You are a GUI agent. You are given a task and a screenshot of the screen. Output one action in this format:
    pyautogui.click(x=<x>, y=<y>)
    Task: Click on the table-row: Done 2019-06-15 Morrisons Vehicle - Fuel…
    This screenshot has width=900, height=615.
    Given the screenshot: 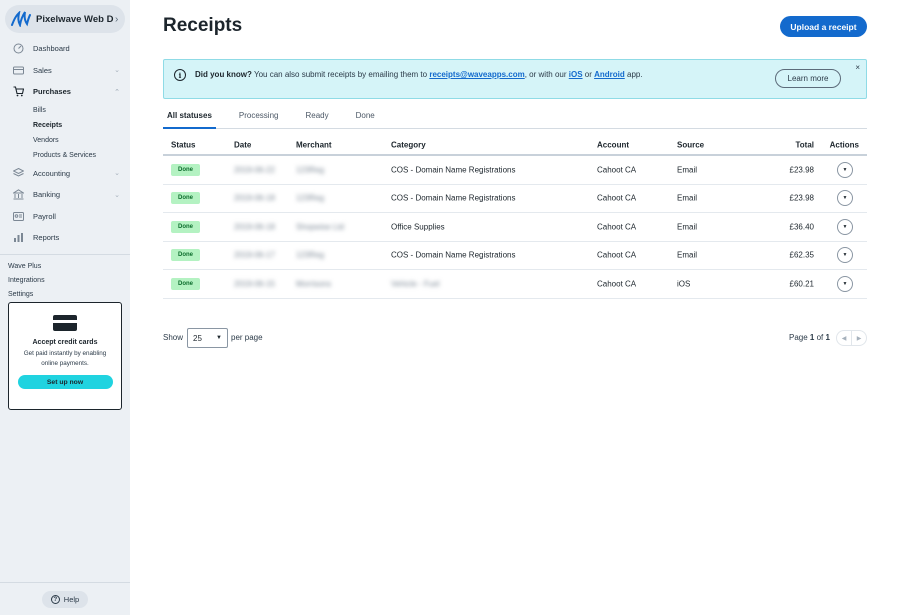 What is the action you would take?
    pyautogui.click(x=515, y=284)
    